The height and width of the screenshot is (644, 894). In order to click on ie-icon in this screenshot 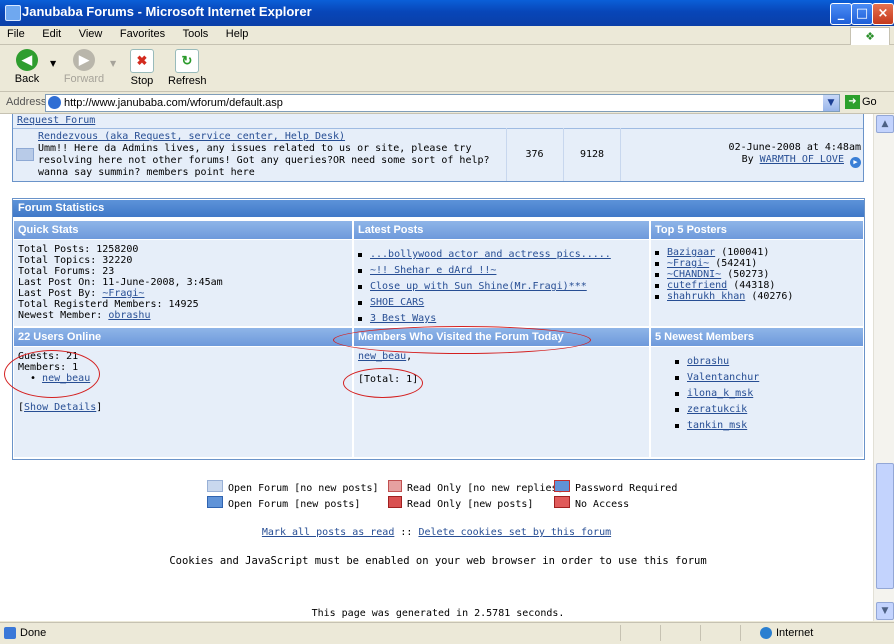, I will do `click(13, 13)`.